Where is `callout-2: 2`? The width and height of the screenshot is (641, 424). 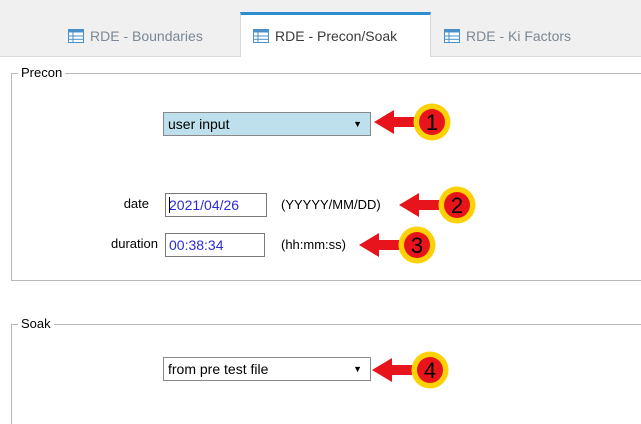
callout-2: 2 is located at coordinates (437, 205).